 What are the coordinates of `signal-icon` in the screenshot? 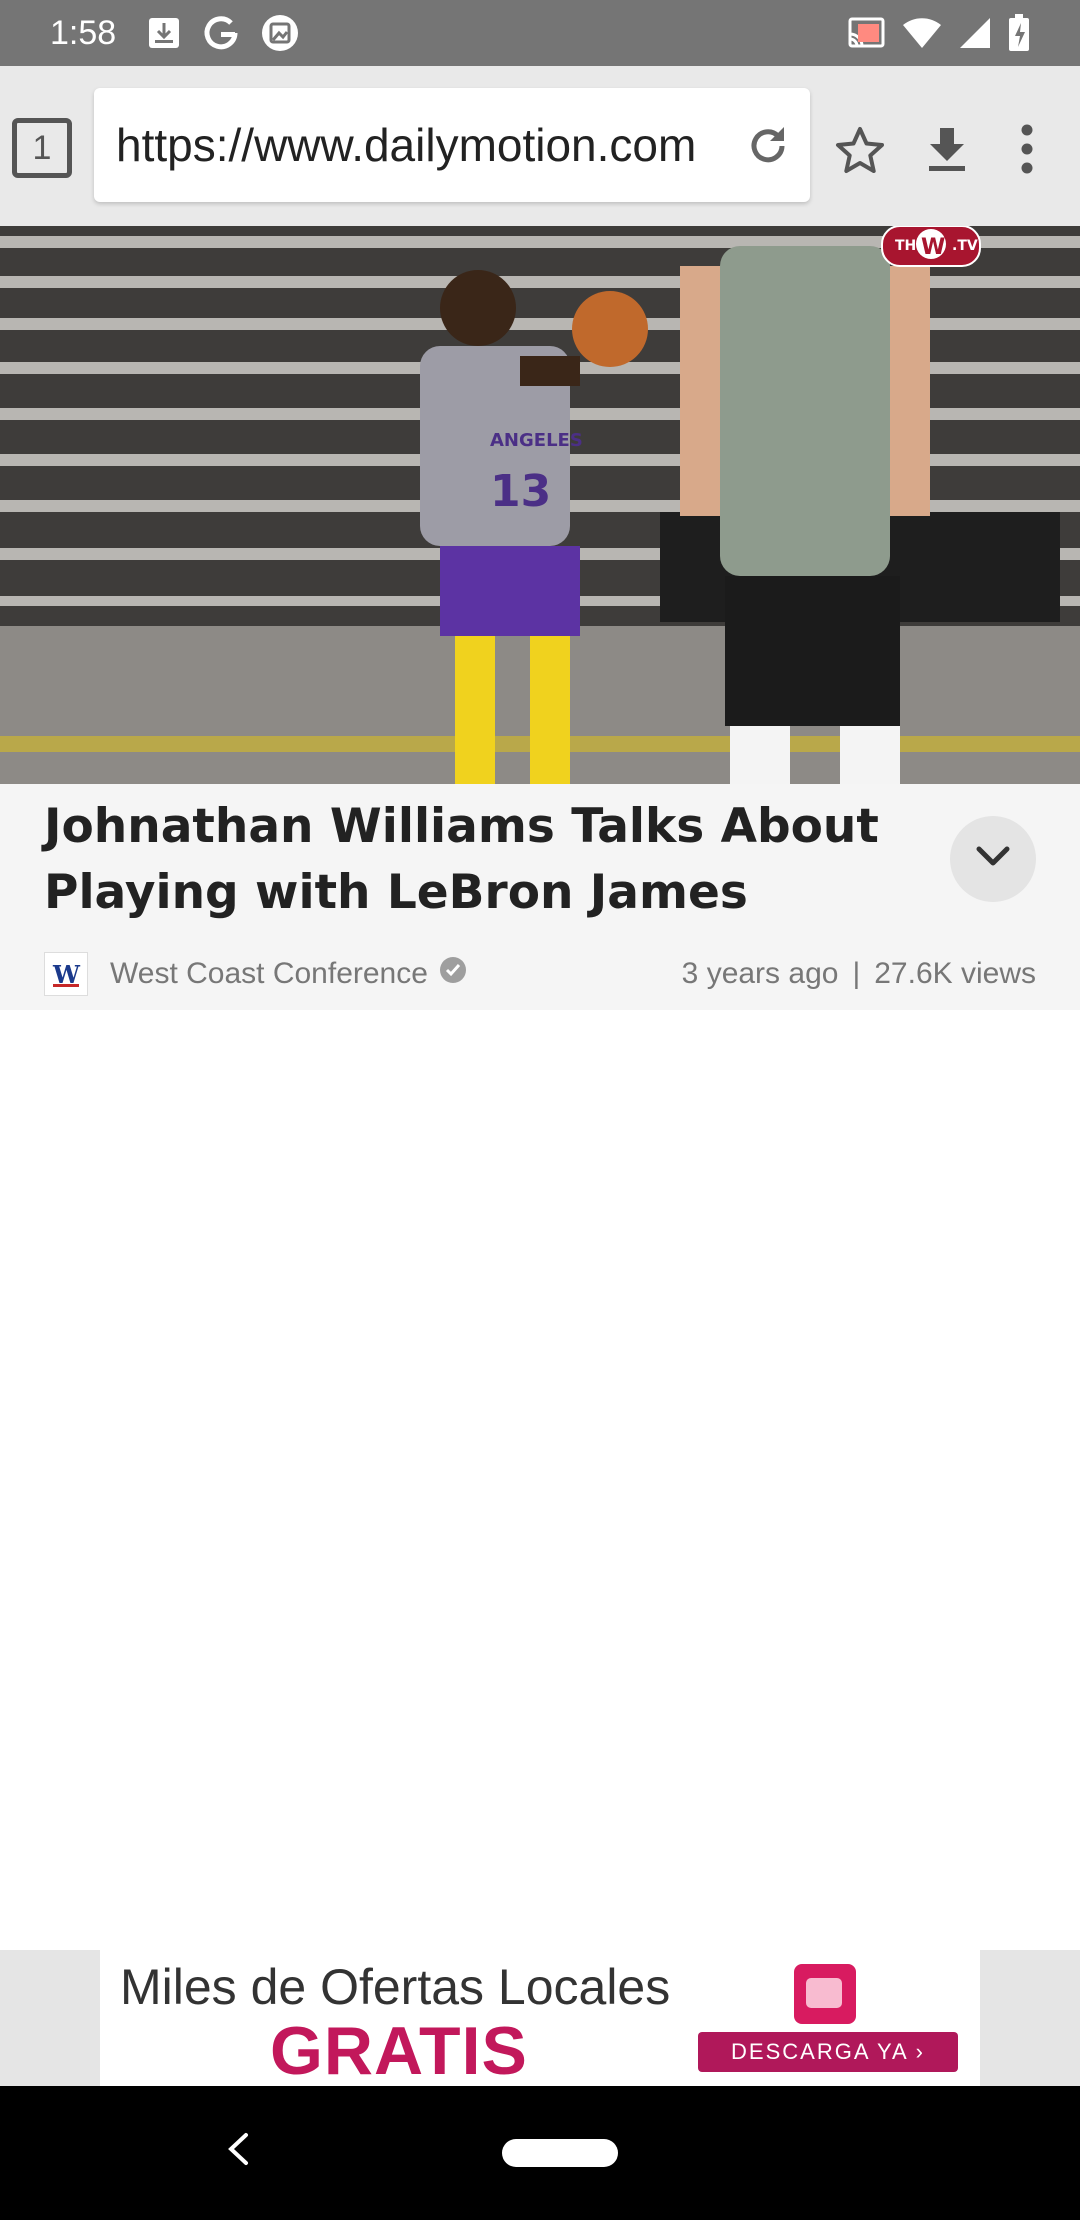 It's located at (975, 33).